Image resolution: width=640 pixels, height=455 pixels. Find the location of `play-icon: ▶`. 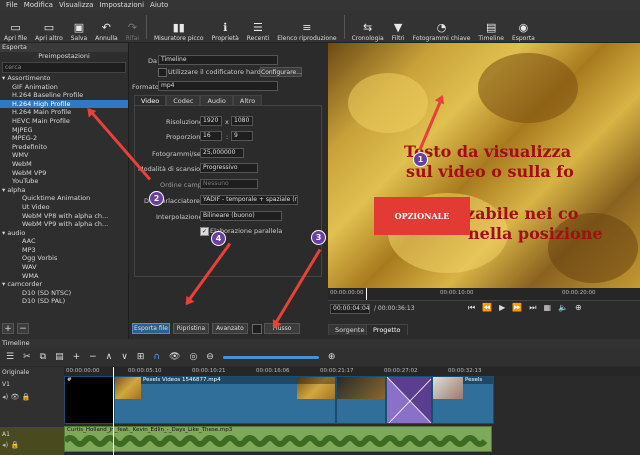

play-icon: ▶ is located at coordinates (502, 308).